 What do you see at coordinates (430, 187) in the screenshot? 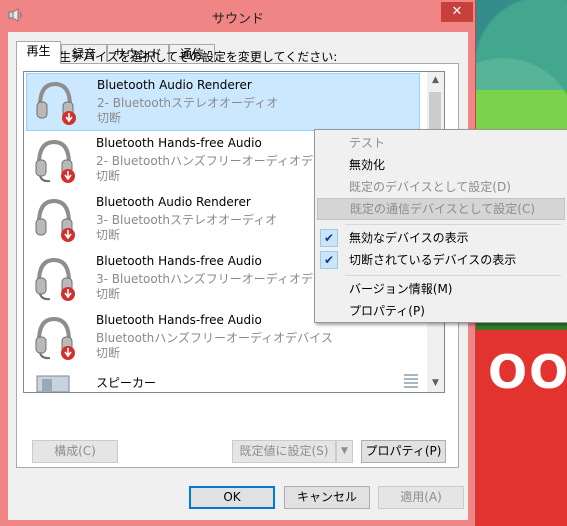
I see `menu-item-label: 既定のデバイスとして設定(D)` at bounding box center [430, 187].